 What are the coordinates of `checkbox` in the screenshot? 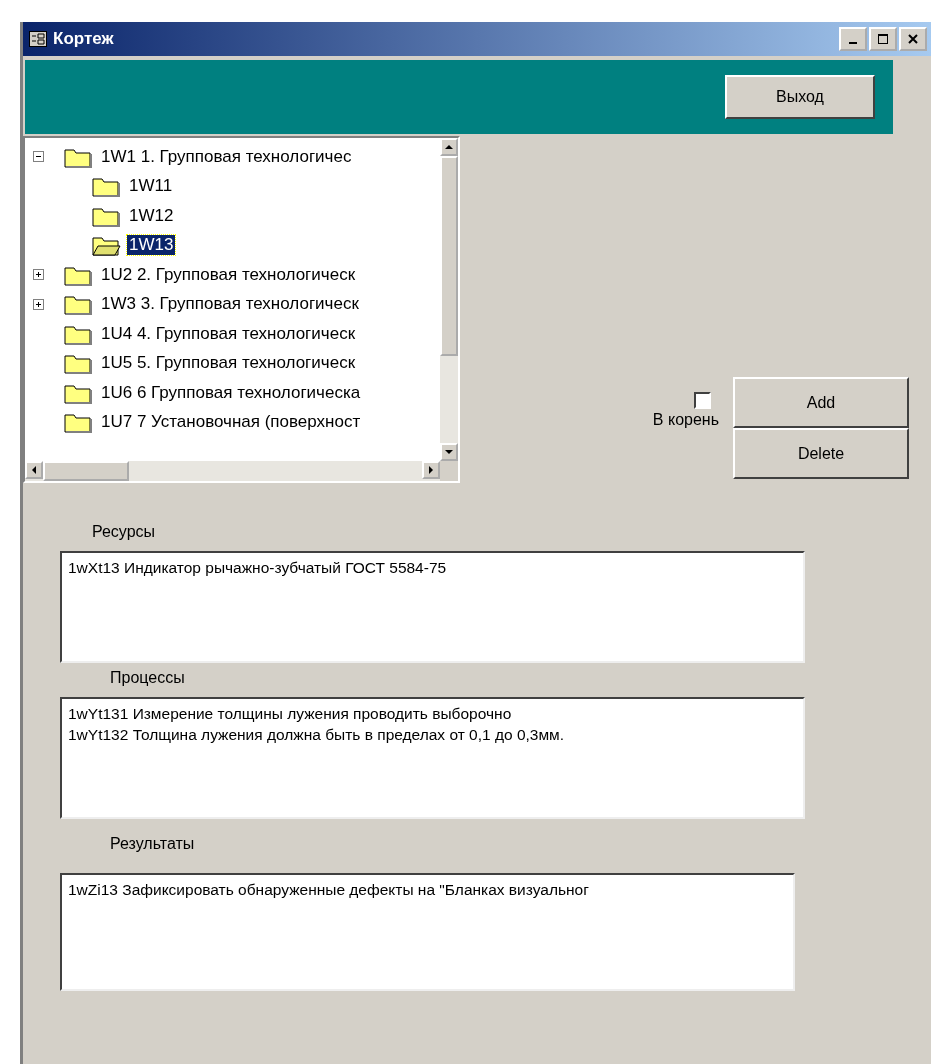 It's located at (702, 400).